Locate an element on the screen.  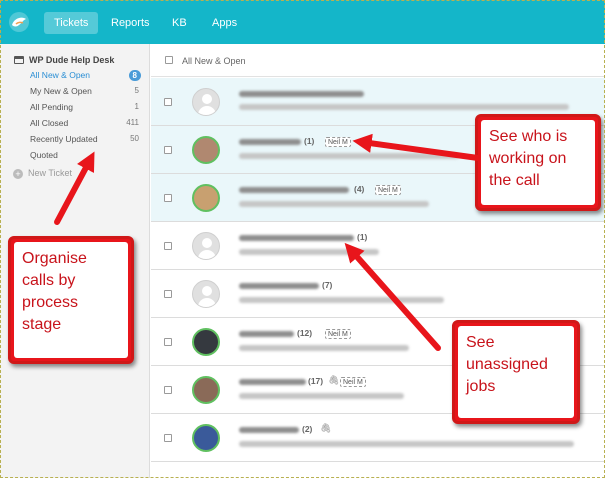
sidebar-item-label: All Closed is located at coordinates (49, 123).